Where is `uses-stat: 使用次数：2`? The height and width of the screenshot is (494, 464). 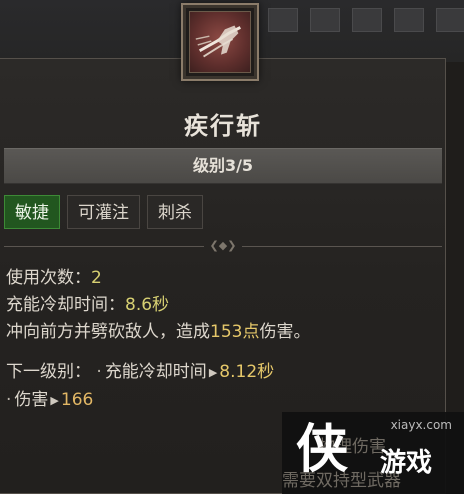
uses-stat: 使用次数：2 is located at coordinates (54, 275).